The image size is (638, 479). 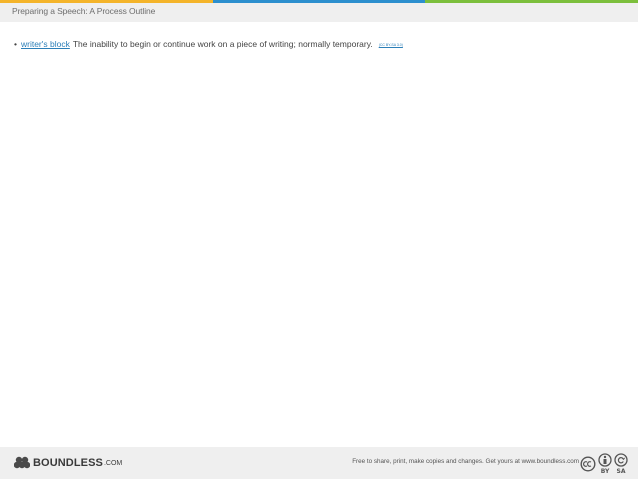 I want to click on license-link: (CC BY-SA 3.0), so click(x=391, y=45).